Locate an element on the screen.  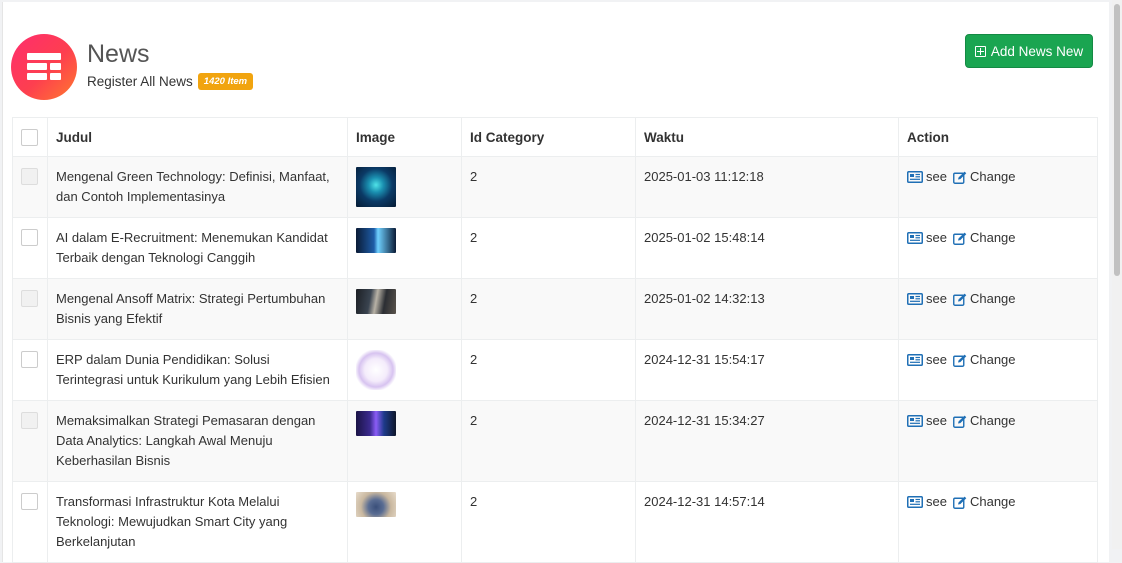
vertical-scrollbar is located at coordinates (1117, 274).